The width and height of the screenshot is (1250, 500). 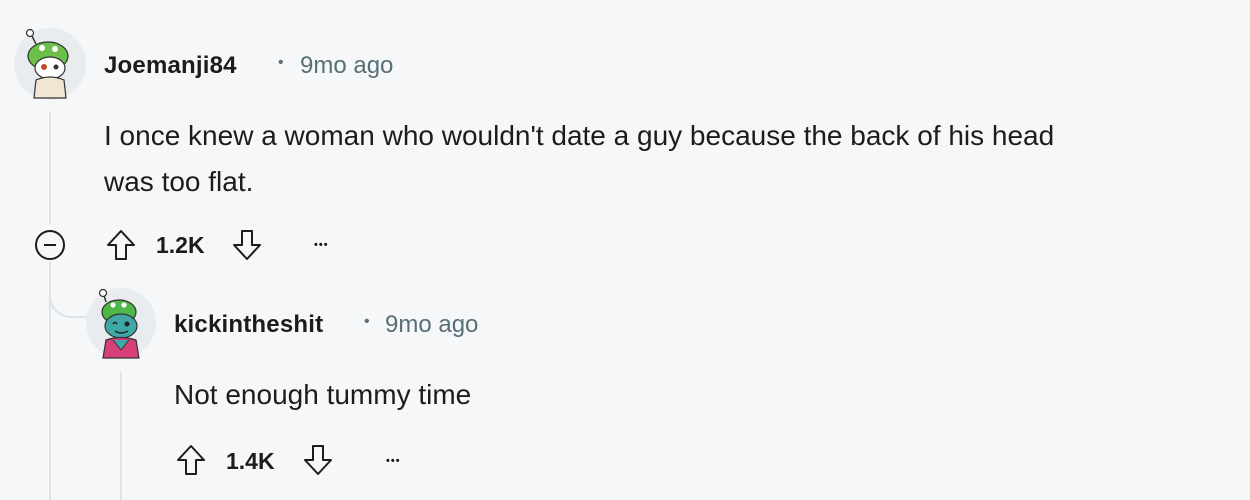 I want to click on comment-body-line: Not enough tummy time, so click(x=323, y=394).